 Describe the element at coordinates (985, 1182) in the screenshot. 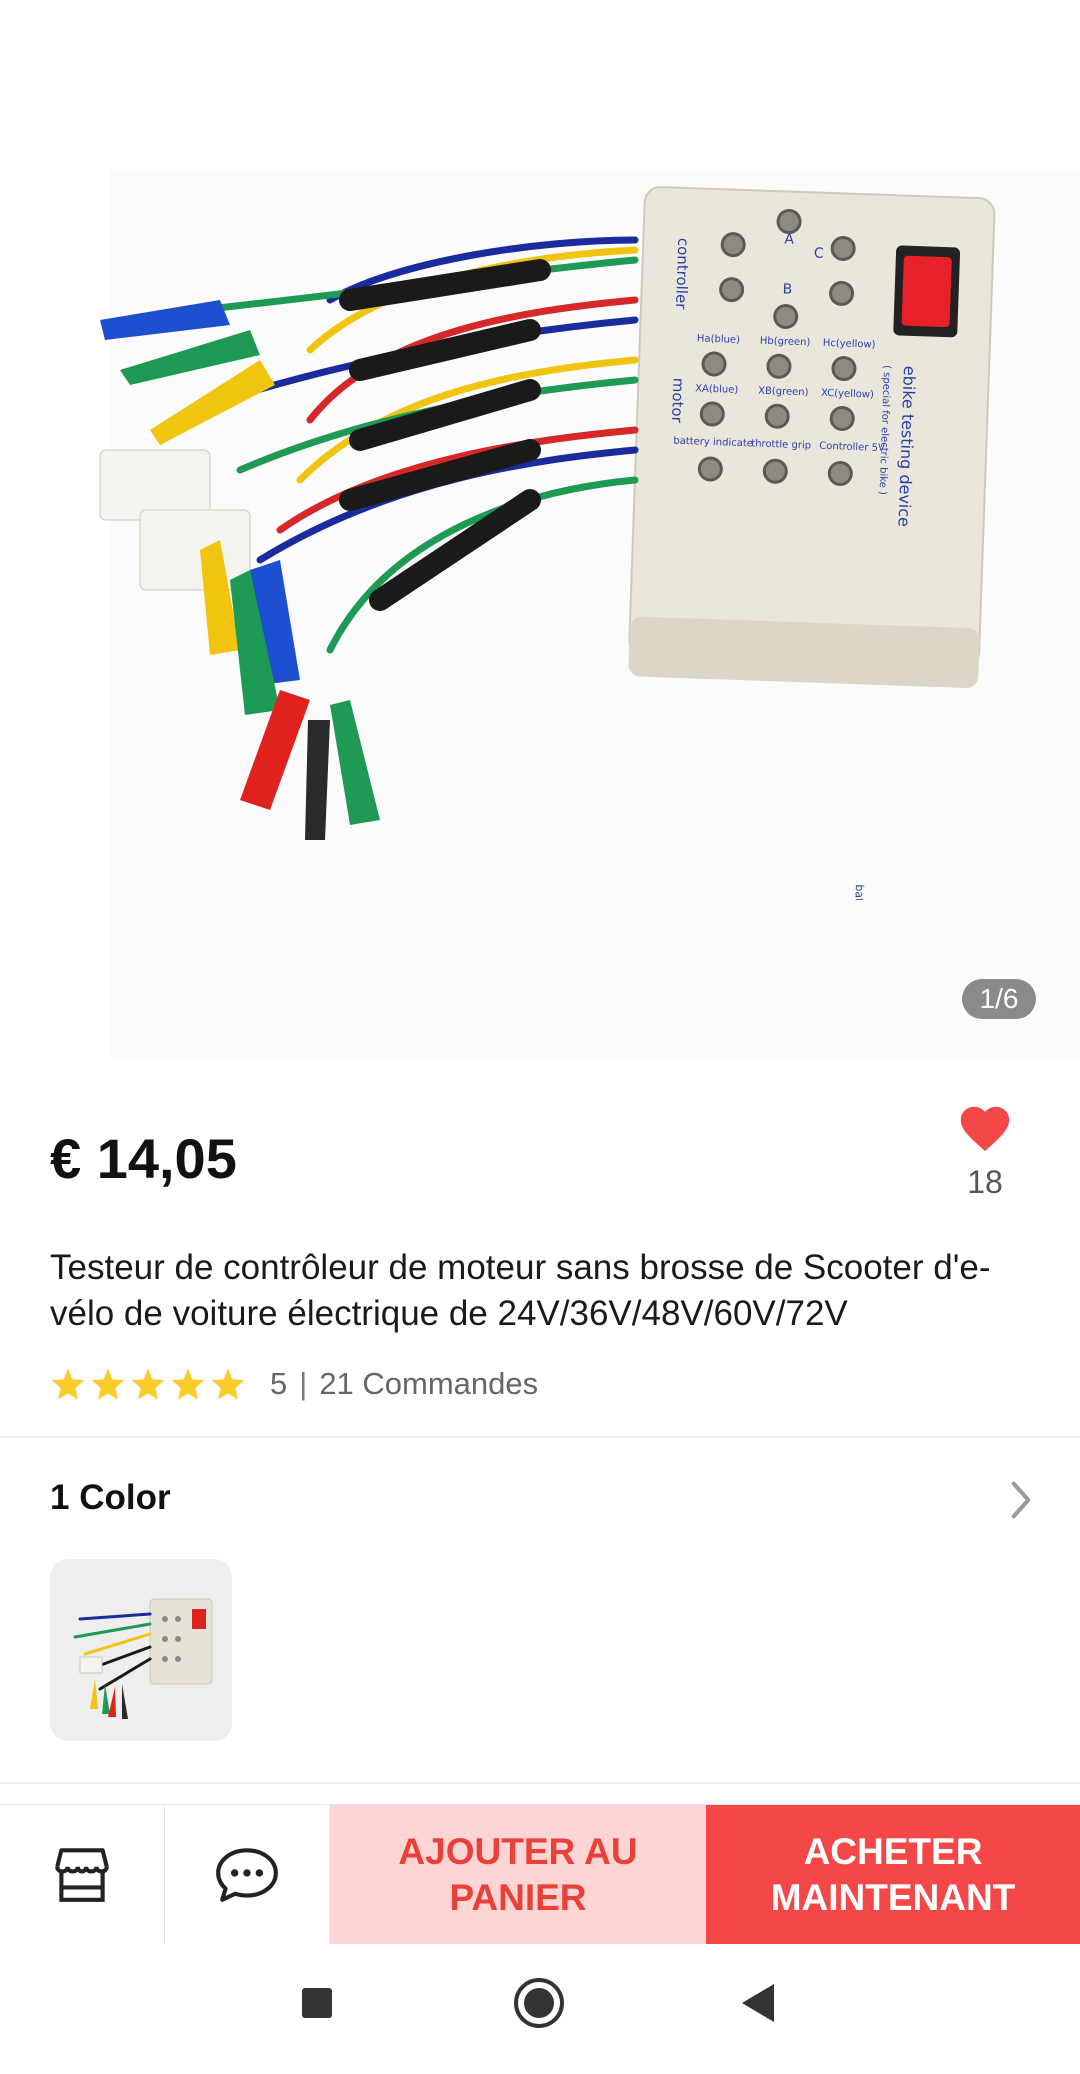

I see `wishlist-count: 18` at that location.